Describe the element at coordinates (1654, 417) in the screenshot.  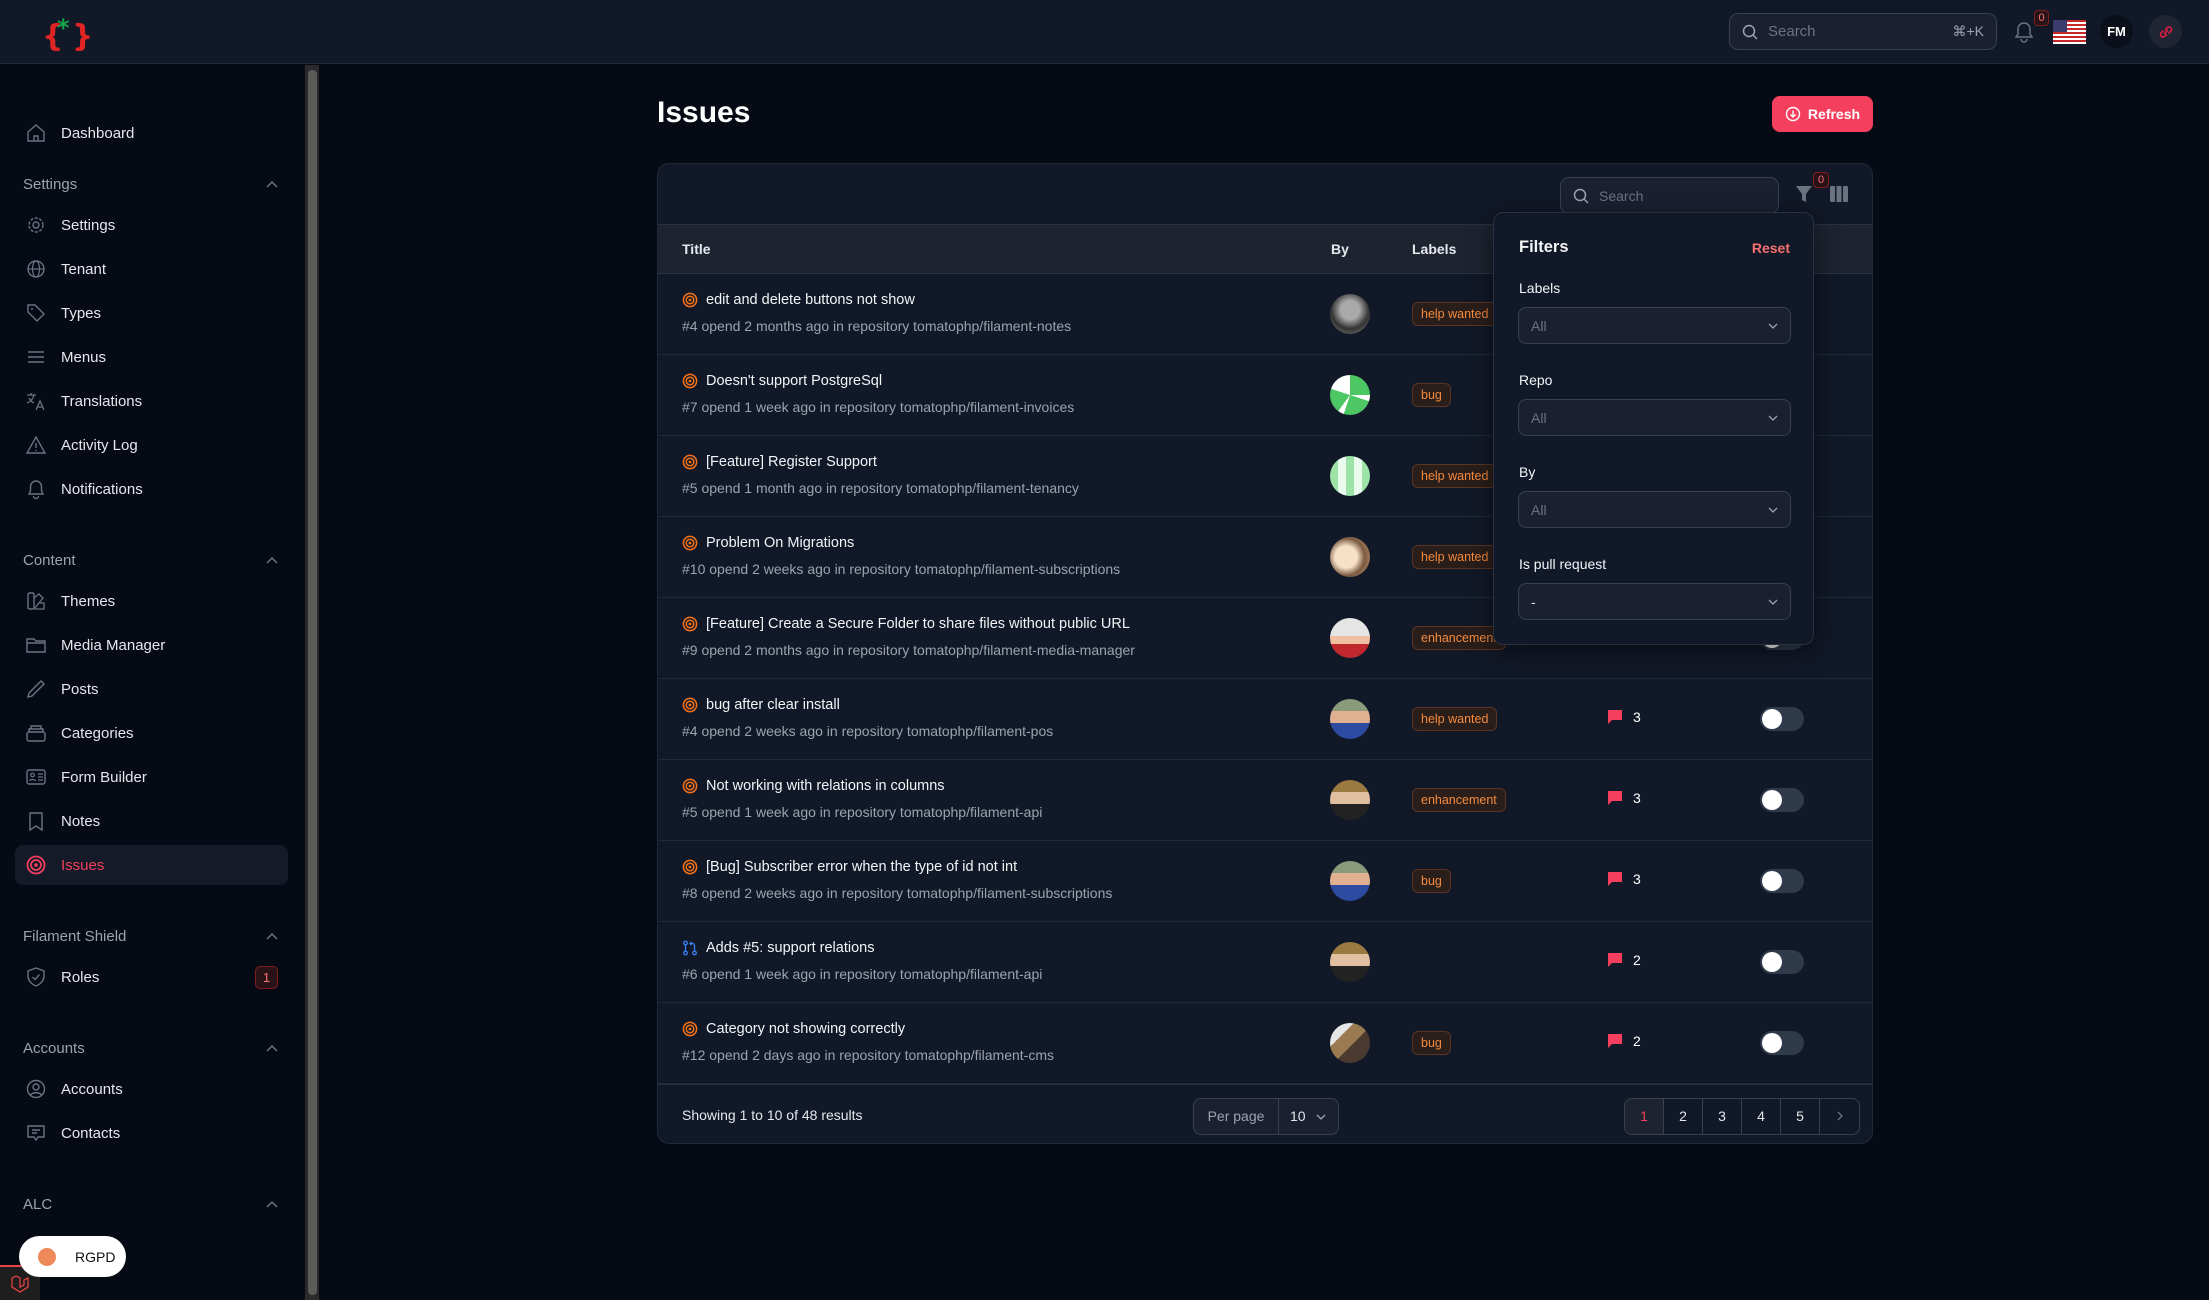
I see `filter-select-repo: All` at that location.